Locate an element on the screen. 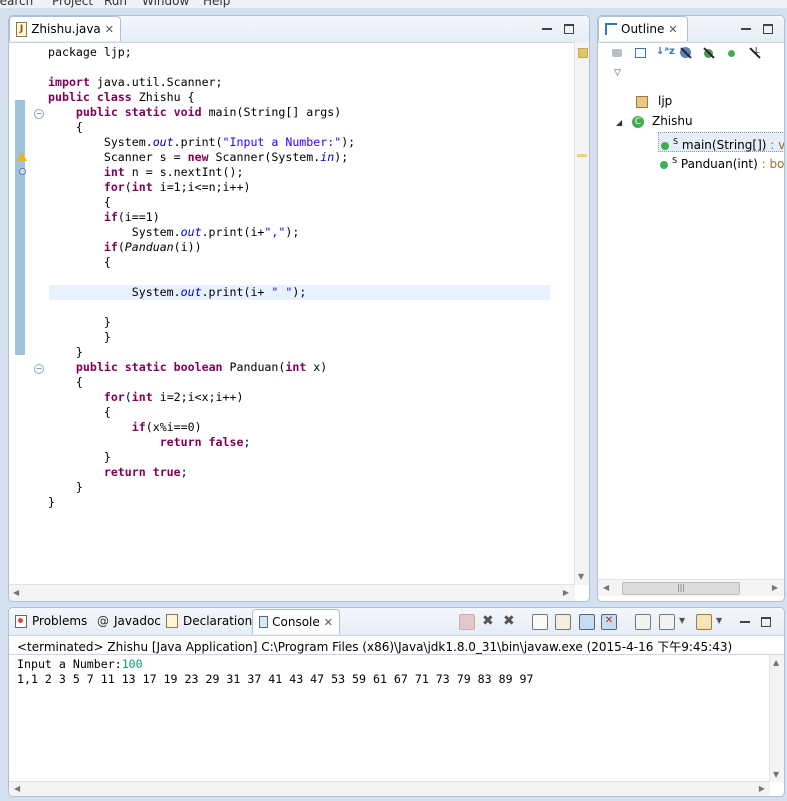 The image size is (787, 801). code-token: for is located at coordinates (114, 397).